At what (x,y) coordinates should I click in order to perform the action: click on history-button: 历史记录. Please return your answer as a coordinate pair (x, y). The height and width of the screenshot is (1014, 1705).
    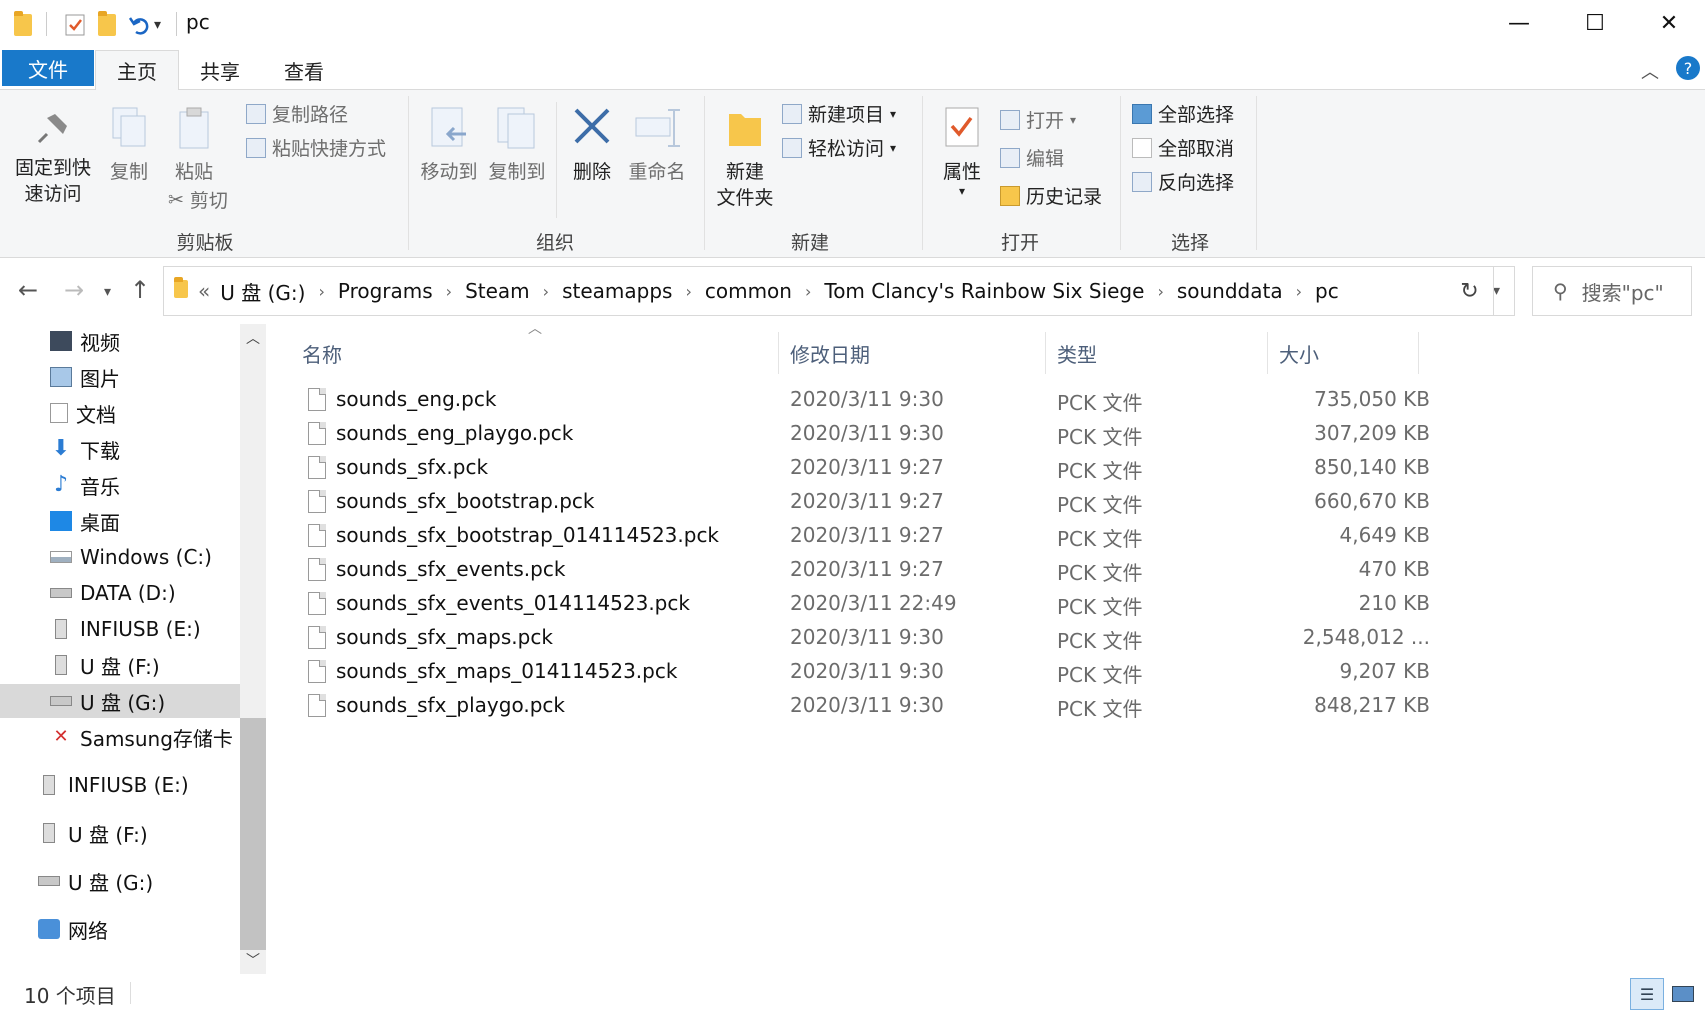
    Looking at the image, I should click on (1051, 195).